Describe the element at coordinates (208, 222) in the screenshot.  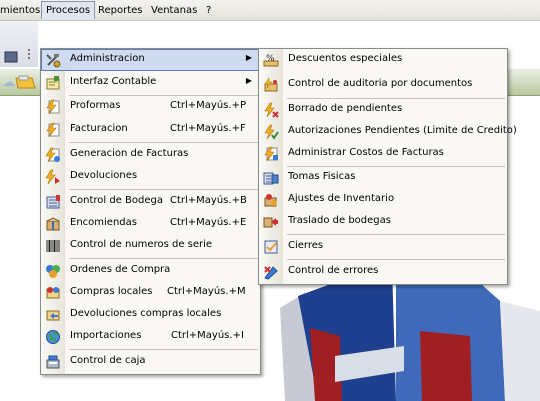
I see `shortcut-label: Ctrl+Mayús.+E` at that location.